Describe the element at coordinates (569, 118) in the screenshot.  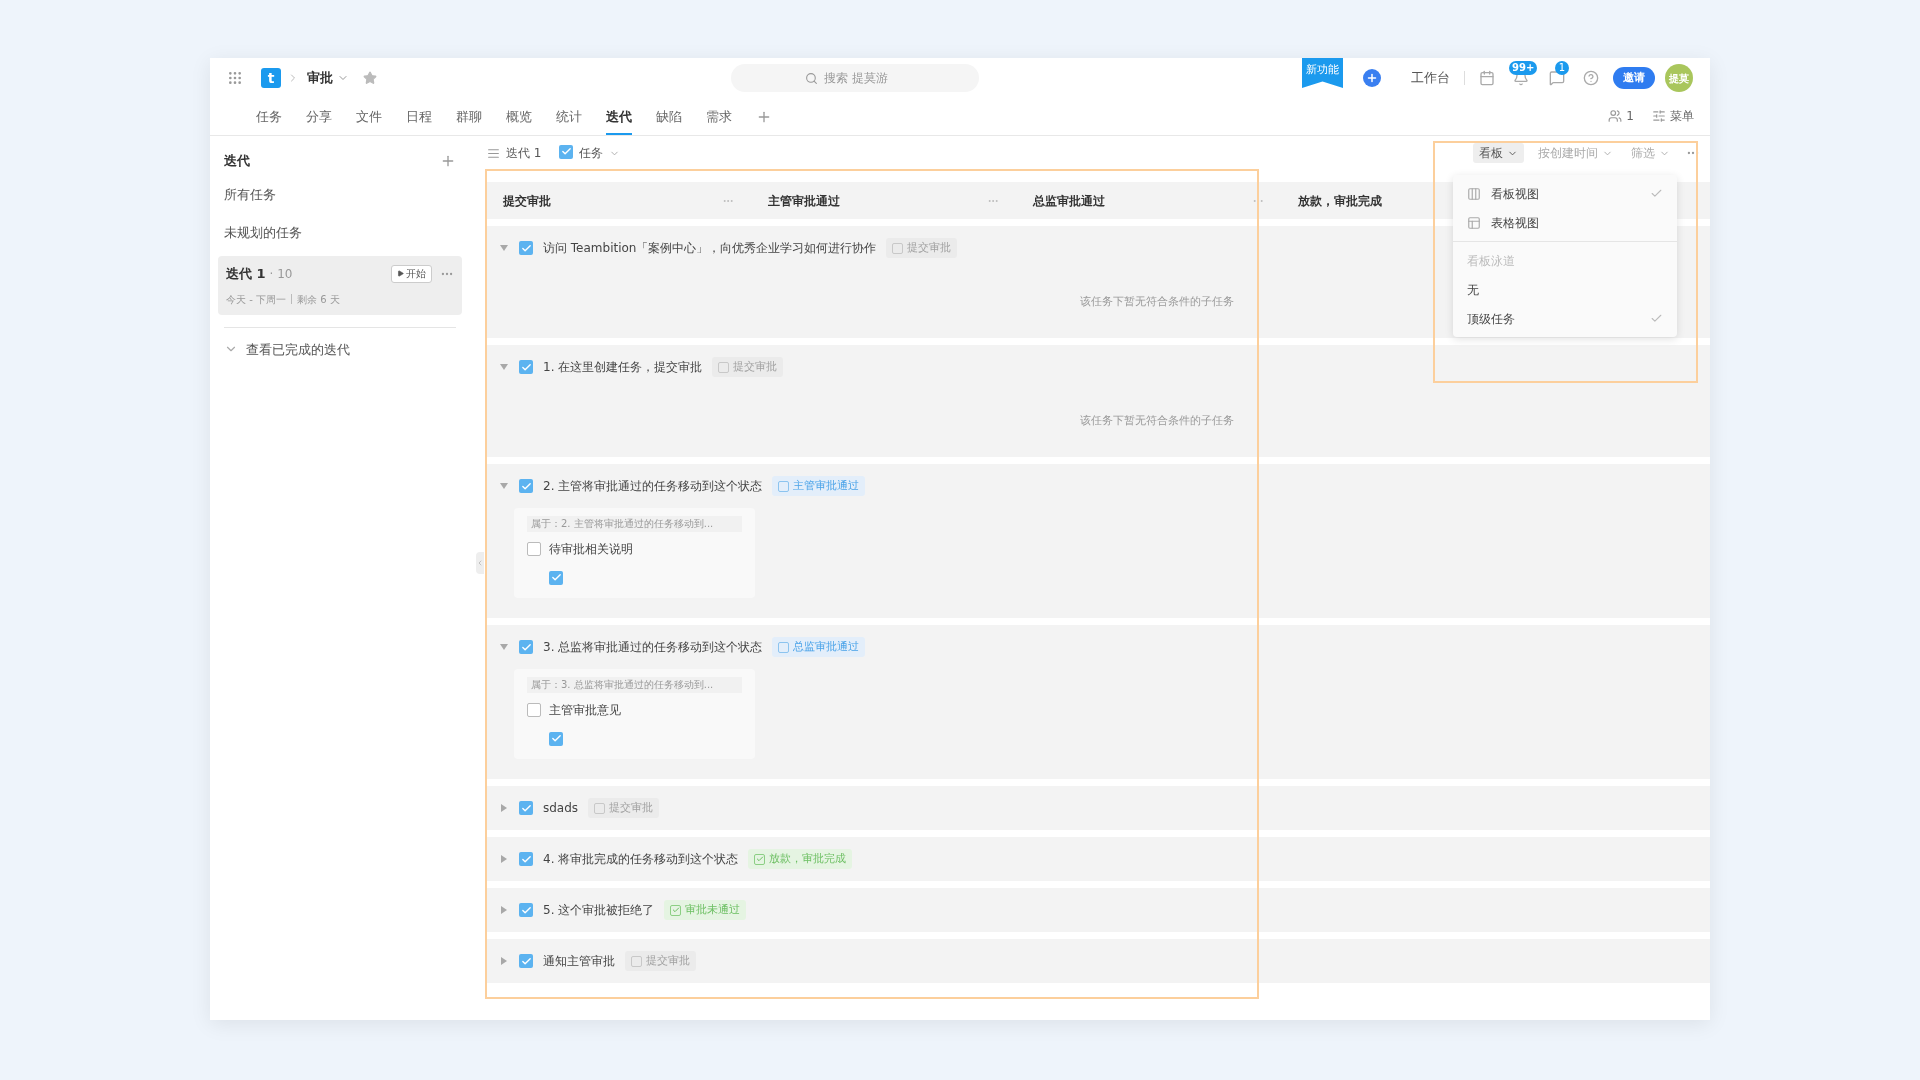
I see `nav-tab: 统计` at that location.